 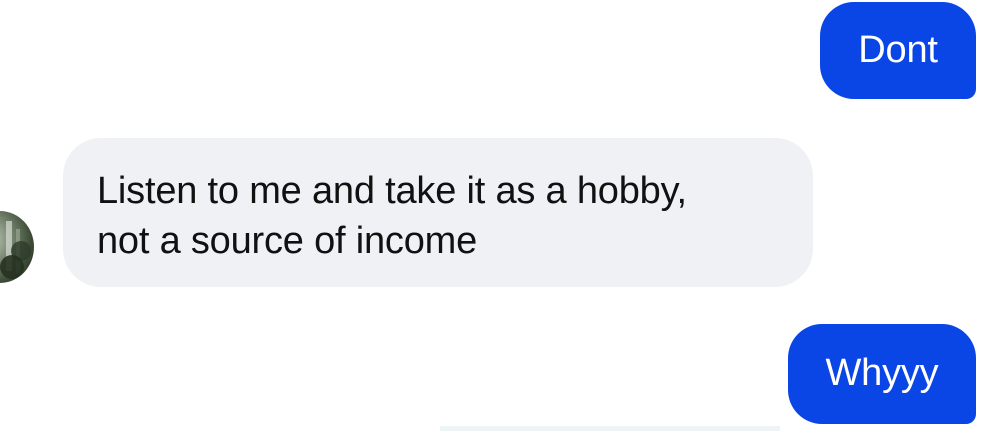 I want to click on message-text-line-2: not a source of income, so click(x=287, y=241).